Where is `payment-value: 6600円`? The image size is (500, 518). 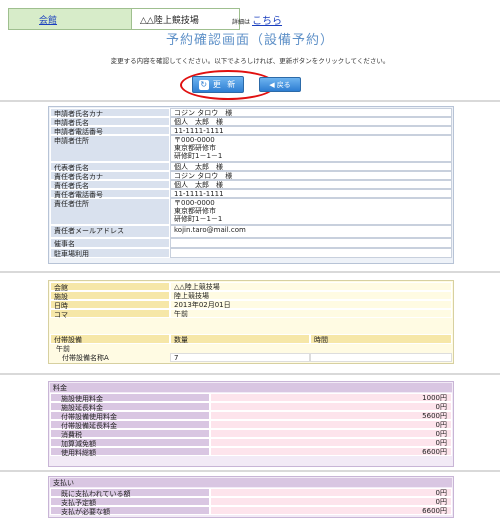
payment-value: 6600円 is located at coordinates (331, 510).